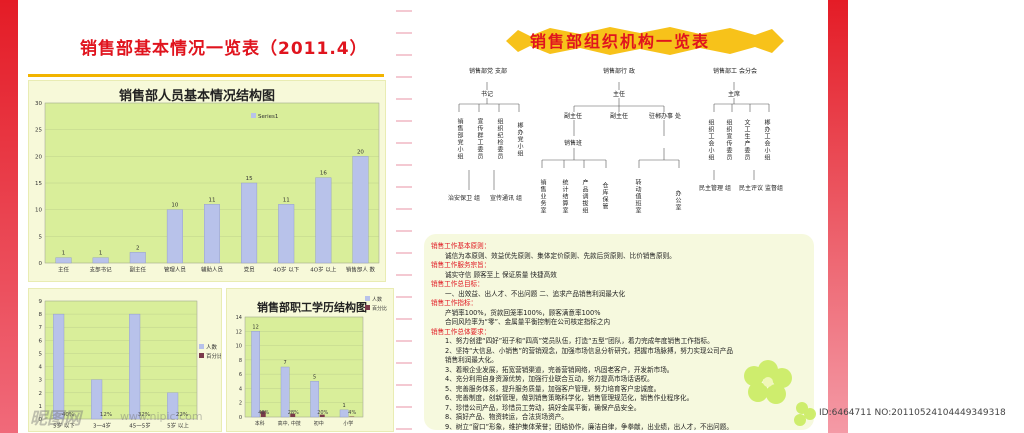  What do you see at coordinates (286, 270) in the screenshot?
I see `x-tick-label: 4O岁 以下` at bounding box center [286, 270].